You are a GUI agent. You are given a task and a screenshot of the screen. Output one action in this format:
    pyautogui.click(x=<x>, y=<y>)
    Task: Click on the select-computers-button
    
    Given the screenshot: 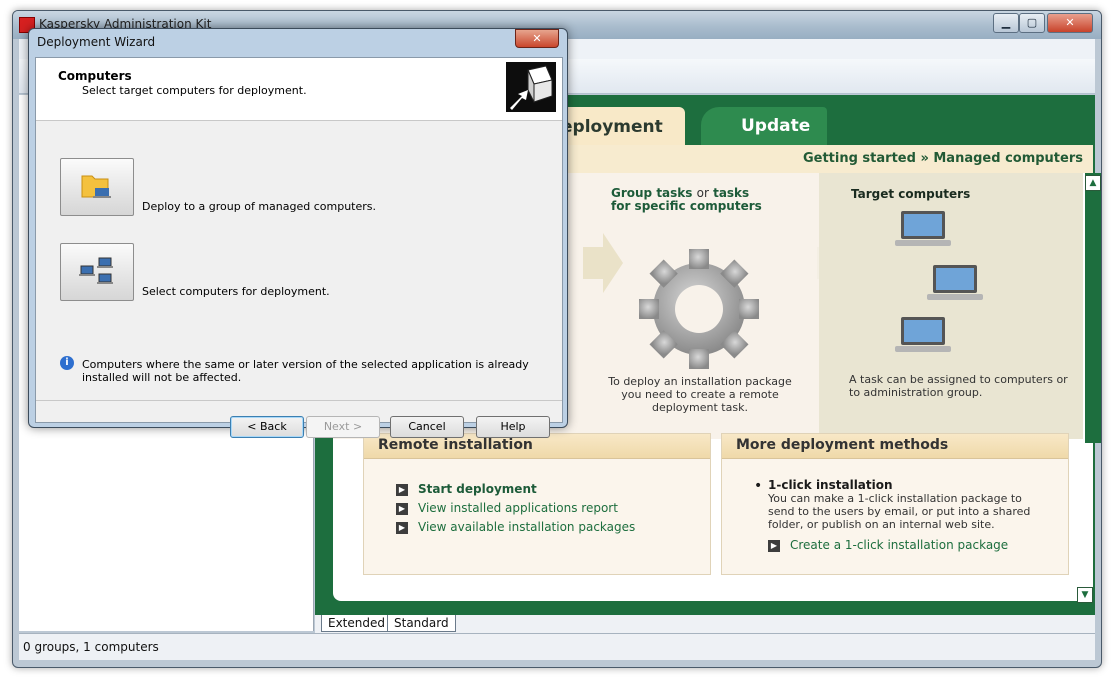 What is the action you would take?
    pyautogui.click(x=97, y=272)
    